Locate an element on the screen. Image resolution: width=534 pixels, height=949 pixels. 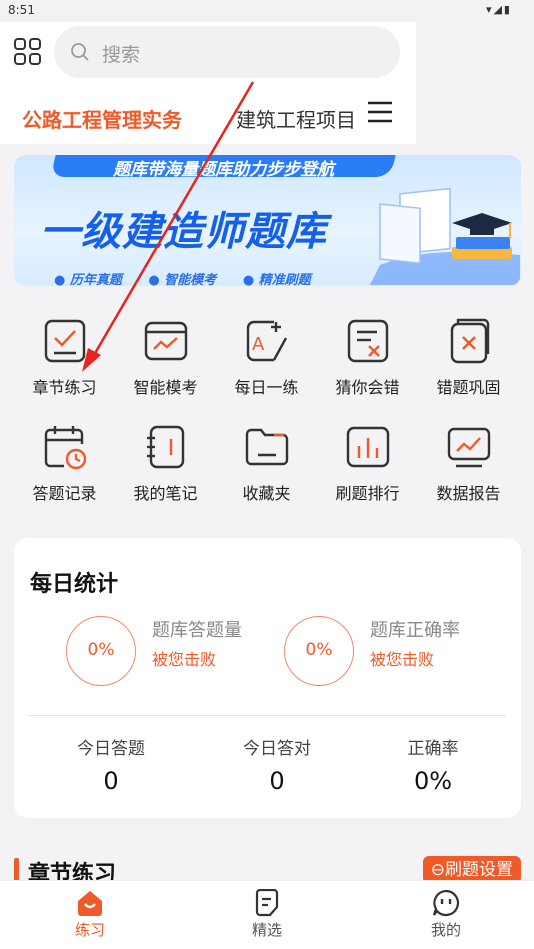
tab-featured: 精选 is located at coordinates (267, 914).